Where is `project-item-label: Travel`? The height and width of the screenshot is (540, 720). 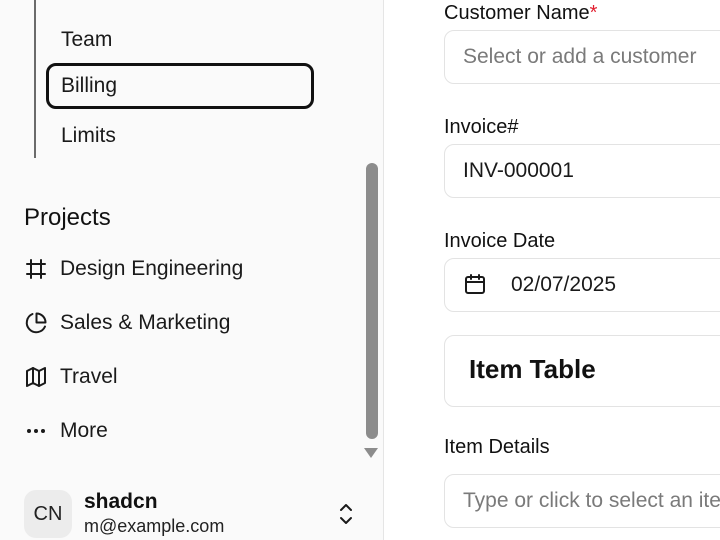 project-item-label: Travel is located at coordinates (89, 376).